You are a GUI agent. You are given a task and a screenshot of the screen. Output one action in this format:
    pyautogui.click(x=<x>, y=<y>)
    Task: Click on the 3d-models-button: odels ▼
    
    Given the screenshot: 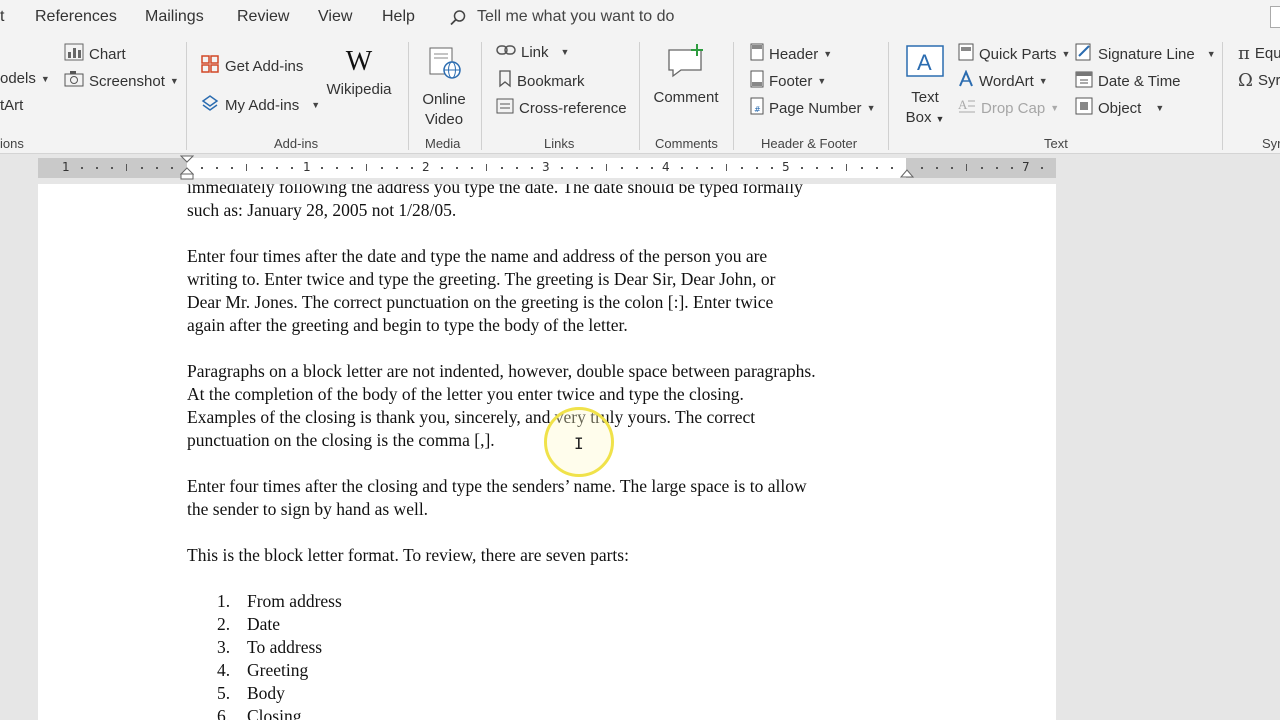 What is the action you would take?
    pyautogui.click(x=25, y=78)
    